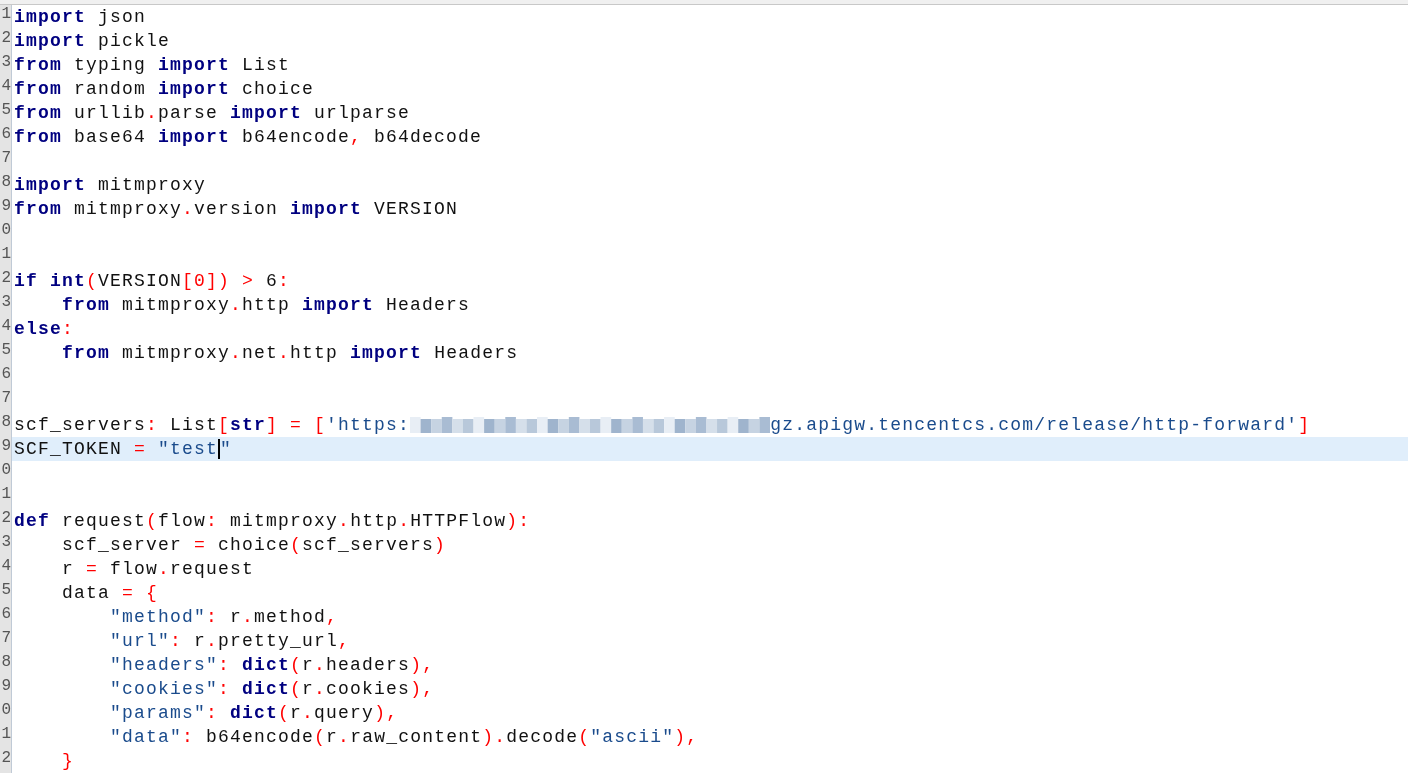  What do you see at coordinates (6, 161) in the screenshot?
I see `line-number: 7` at bounding box center [6, 161].